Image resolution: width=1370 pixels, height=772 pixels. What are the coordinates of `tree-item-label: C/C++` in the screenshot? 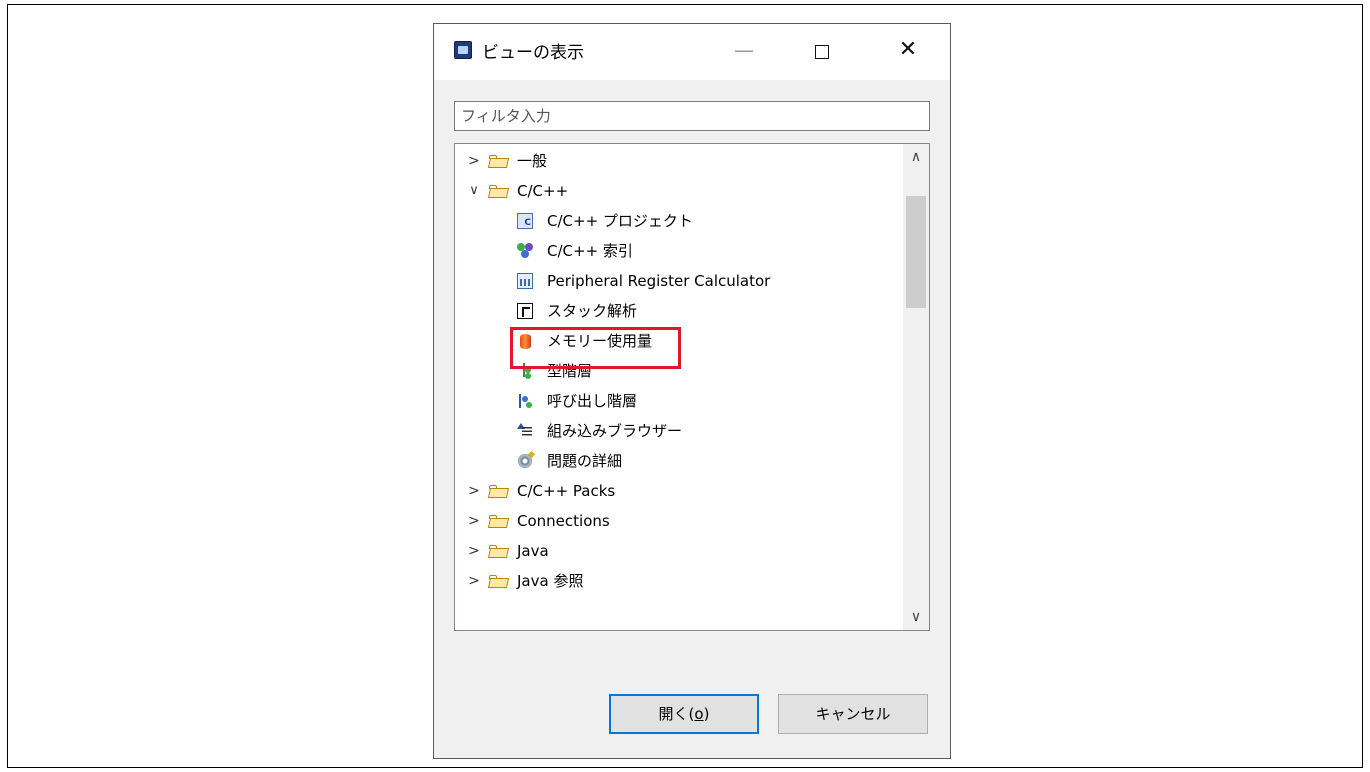 It's located at (543, 191).